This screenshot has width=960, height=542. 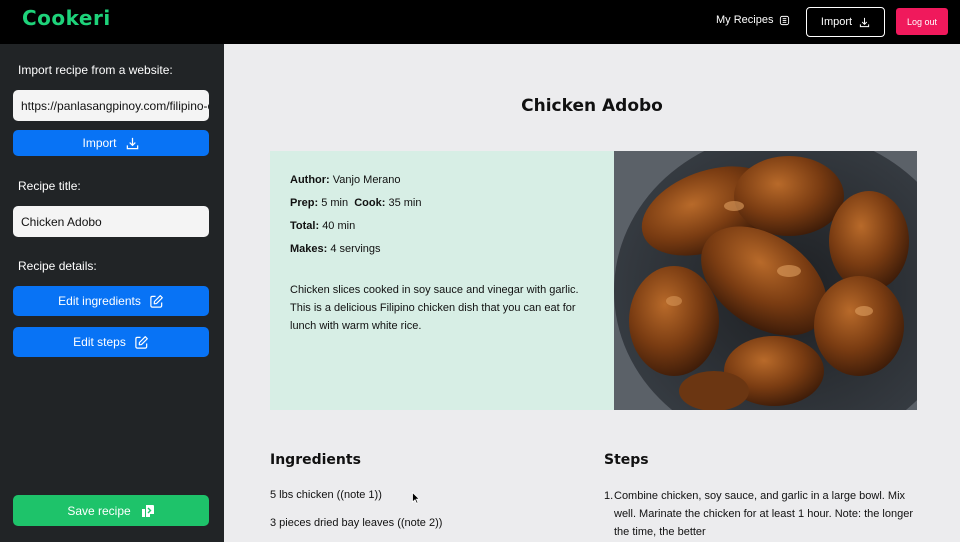 I want to click on prep-value: 5 min, so click(x=335, y=203).